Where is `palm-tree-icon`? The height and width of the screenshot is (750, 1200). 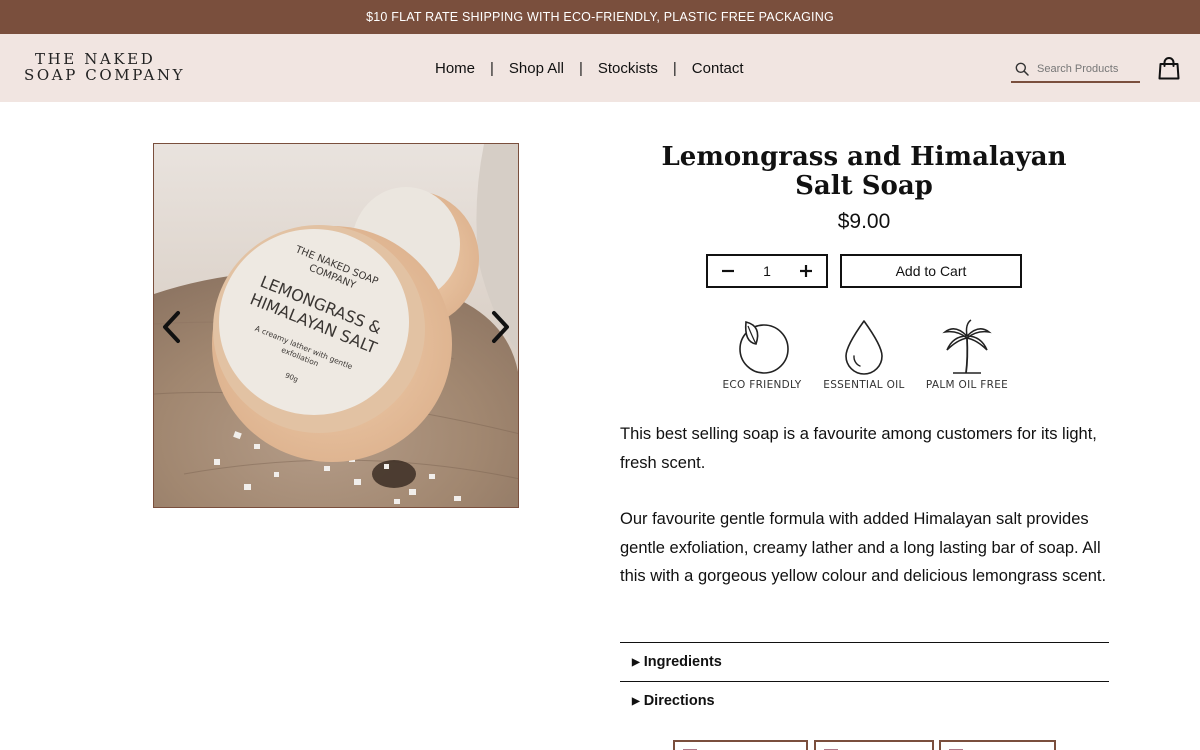 palm-tree-icon is located at coordinates (967, 346).